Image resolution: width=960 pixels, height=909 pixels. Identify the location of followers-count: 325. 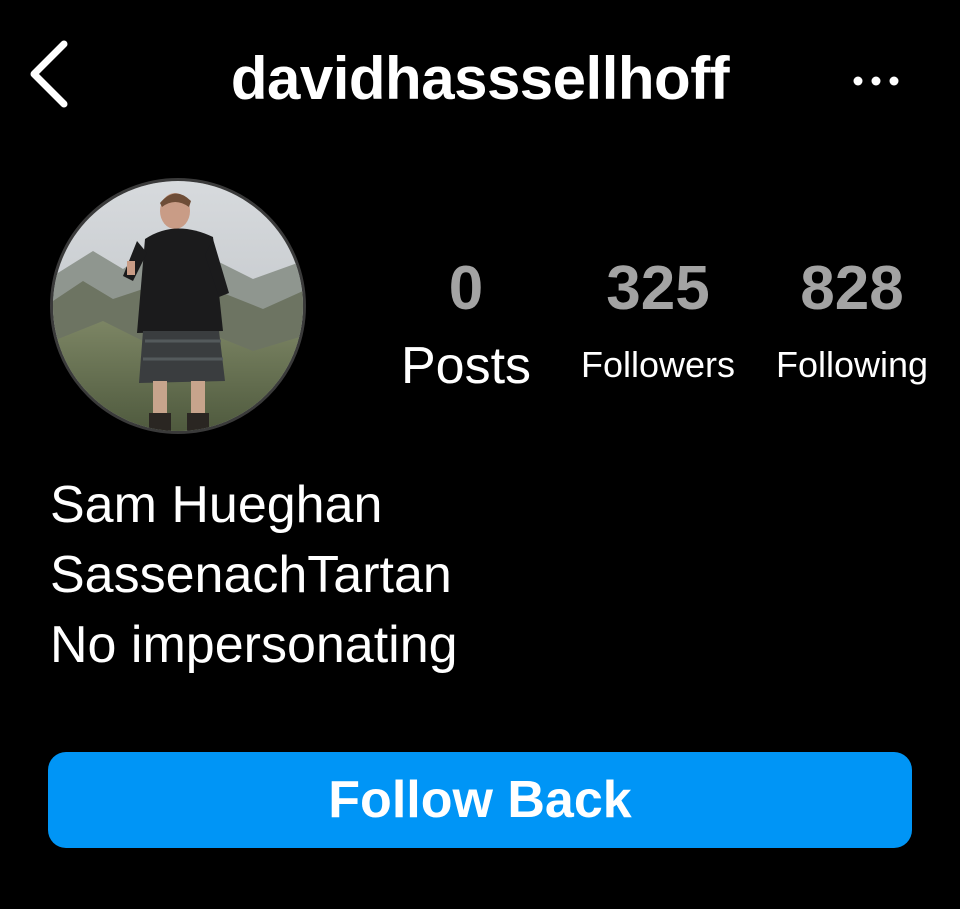
(658, 288).